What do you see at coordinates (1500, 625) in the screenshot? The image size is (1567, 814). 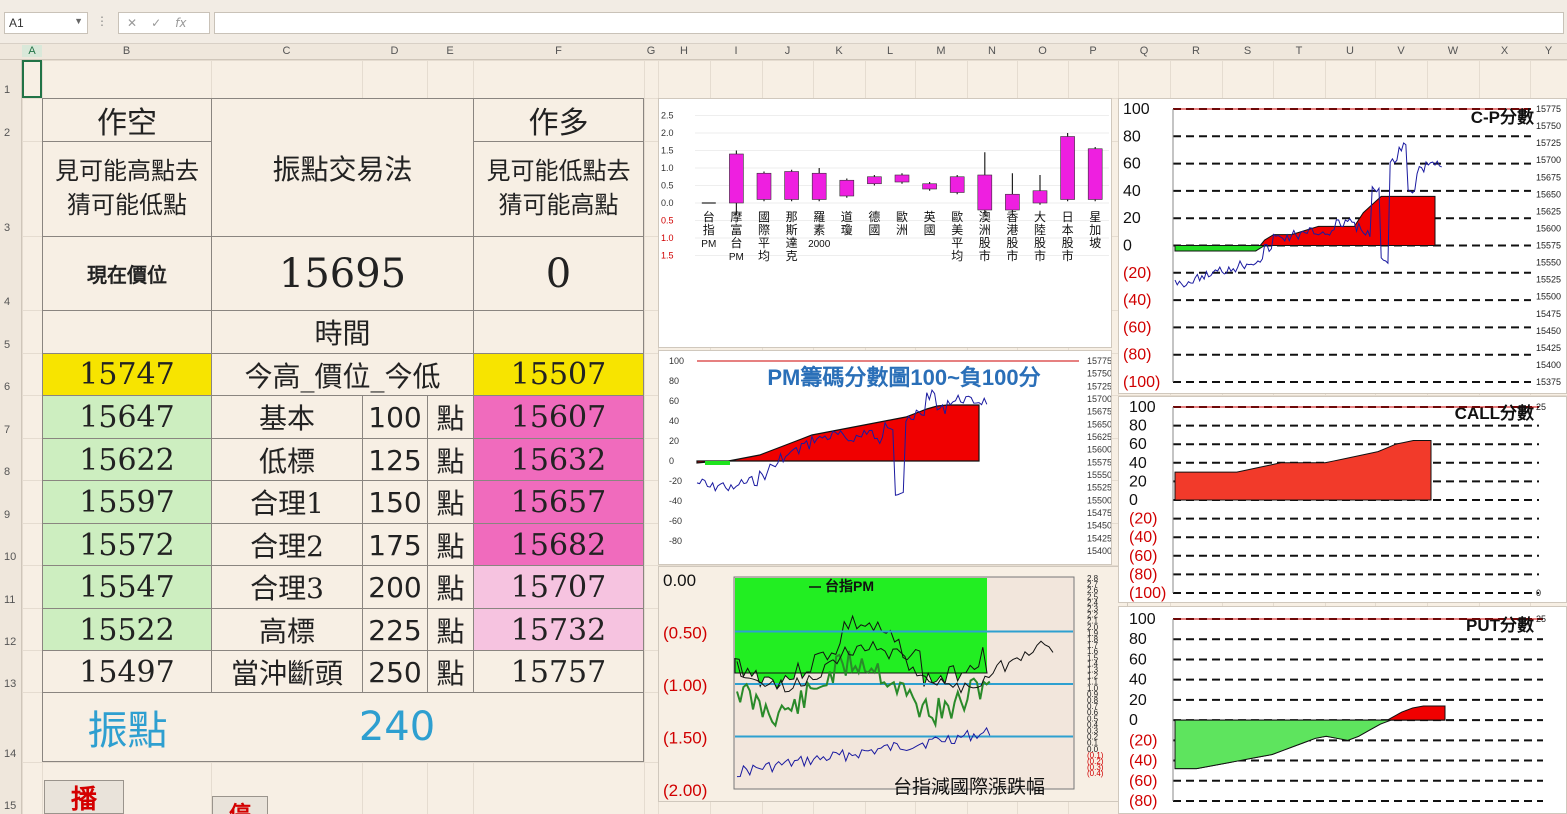 I see `chart-title: PUT分數` at bounding box center [1500, 625].